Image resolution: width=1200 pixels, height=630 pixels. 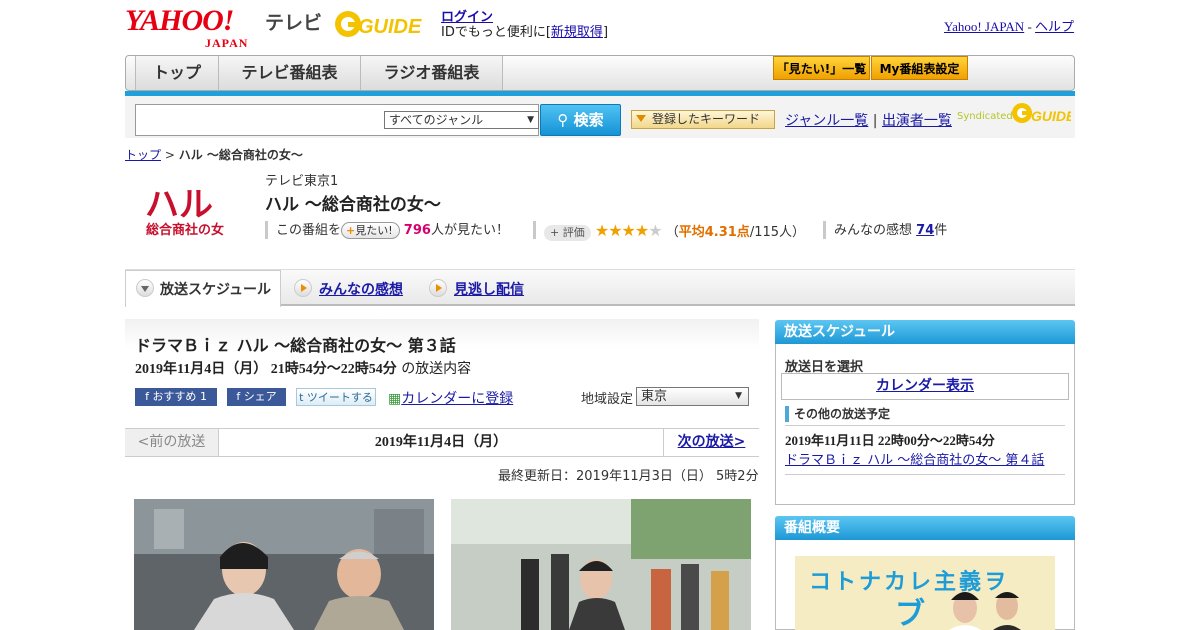 What do you see at coordinates (925, 332) in the screenshot?
I see `schedule-panel-title: 放送スケジュール` at bounding box center [925, 332].